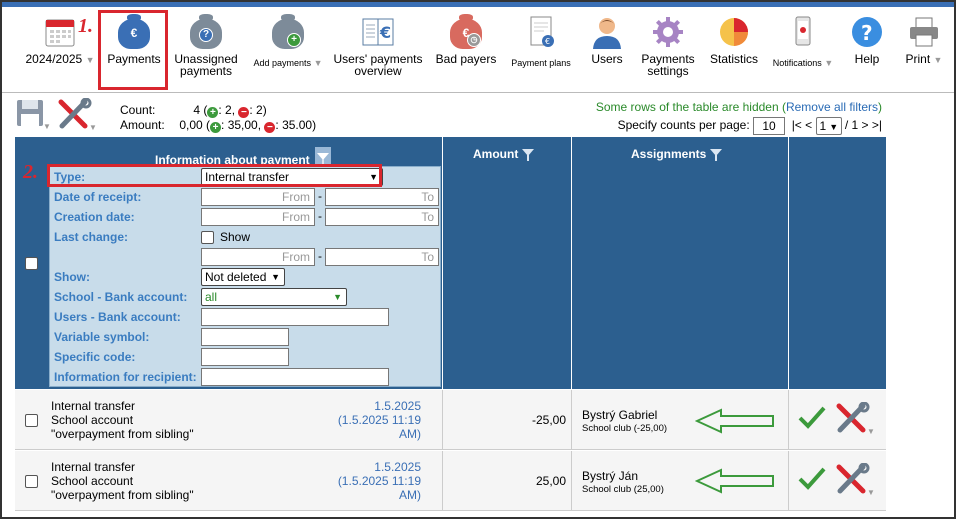  What do you see at coordinates (382, 217) in the screenshot?
I see `creation-to-input: To` at bounding box center [382, 217].